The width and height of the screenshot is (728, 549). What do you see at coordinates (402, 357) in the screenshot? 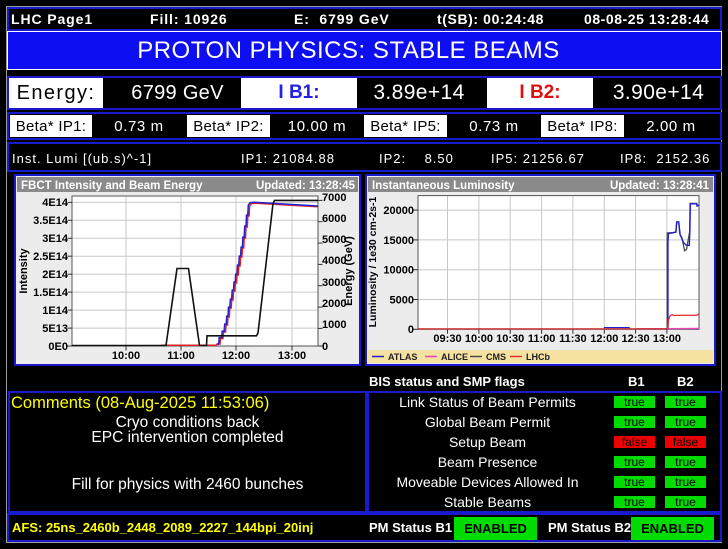
I see `svg-text: ATLAS` at bounding box center [402, 357].